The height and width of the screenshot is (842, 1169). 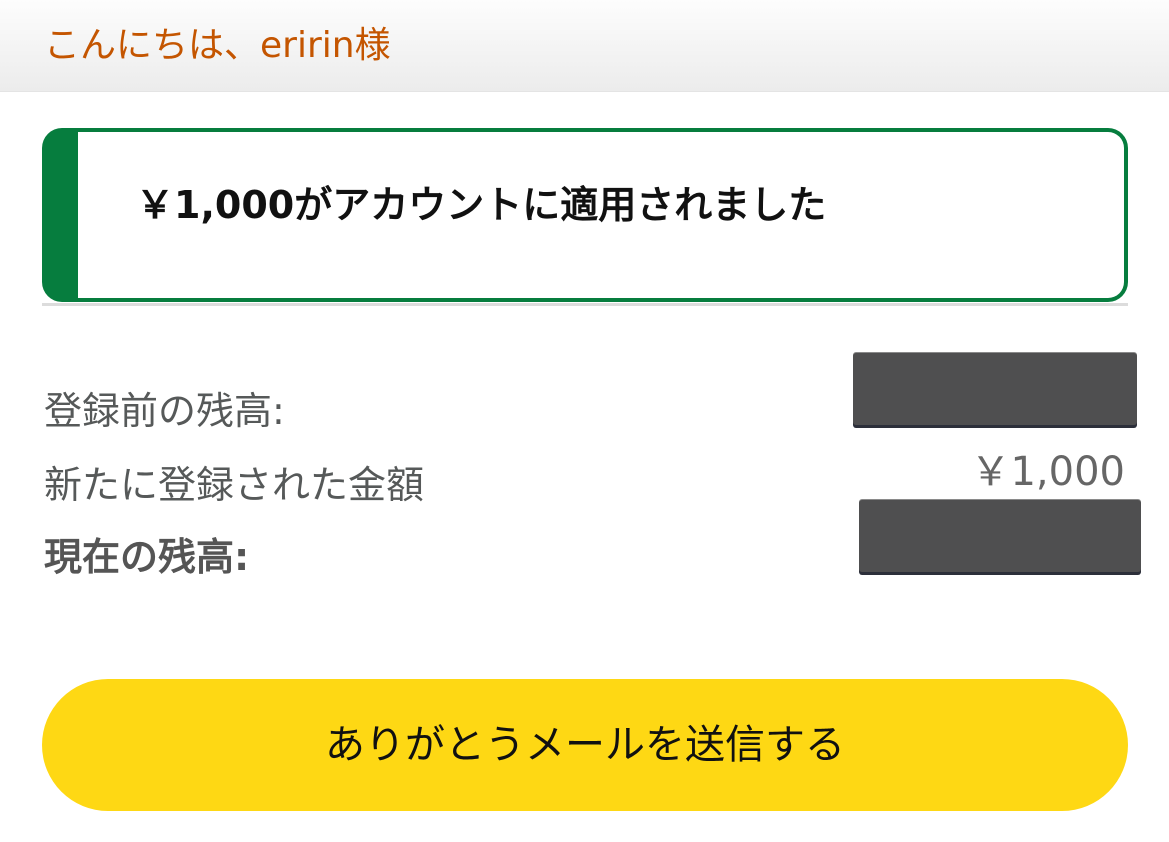 I want to click on current-balance-redaction, so click(x=1000, y=536).